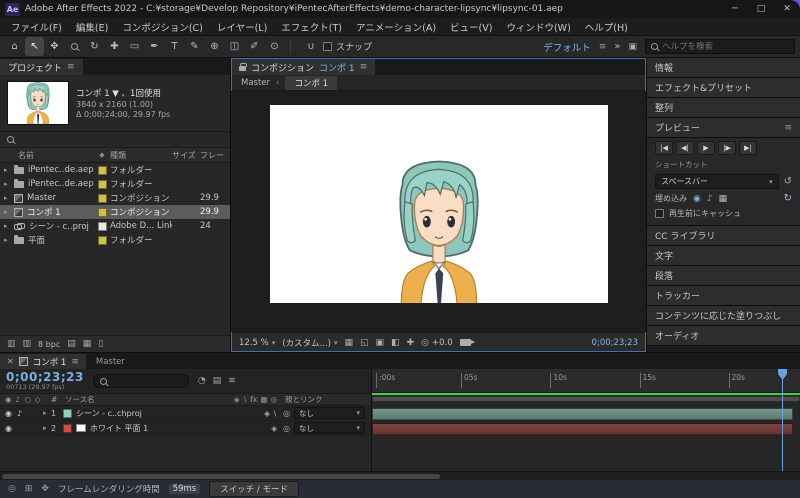  I want to click on current-time-display: 0;00;23;23 00713 (29.97 fps), so click(45, 381).